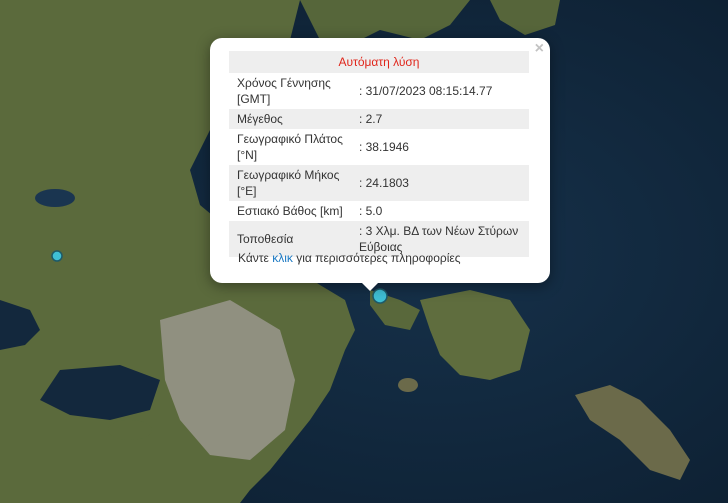  I want to click on earthquake-marker-west, so click(57, 256).